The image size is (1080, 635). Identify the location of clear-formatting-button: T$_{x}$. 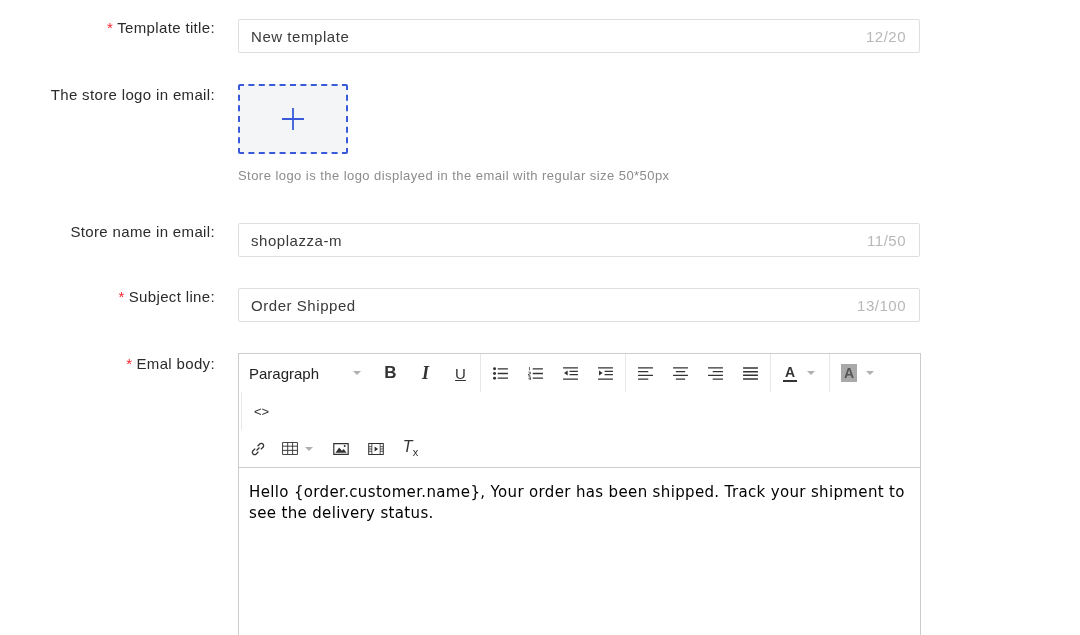
(410, 448).